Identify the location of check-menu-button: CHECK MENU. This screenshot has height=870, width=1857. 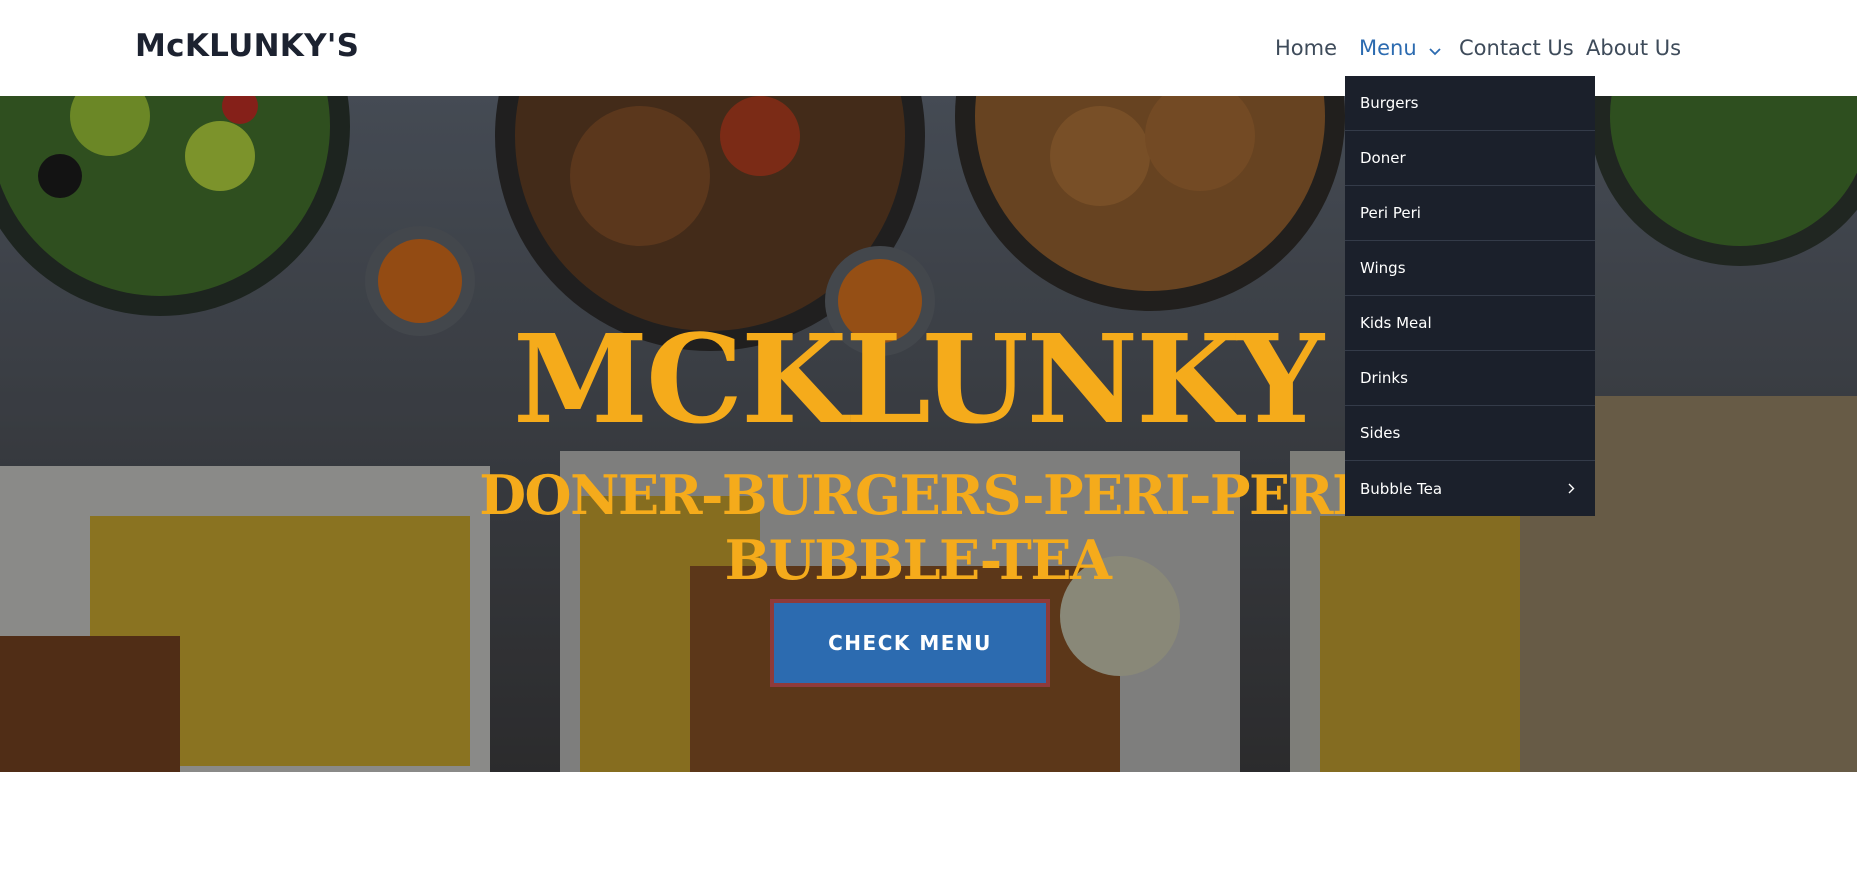
(910, 643).